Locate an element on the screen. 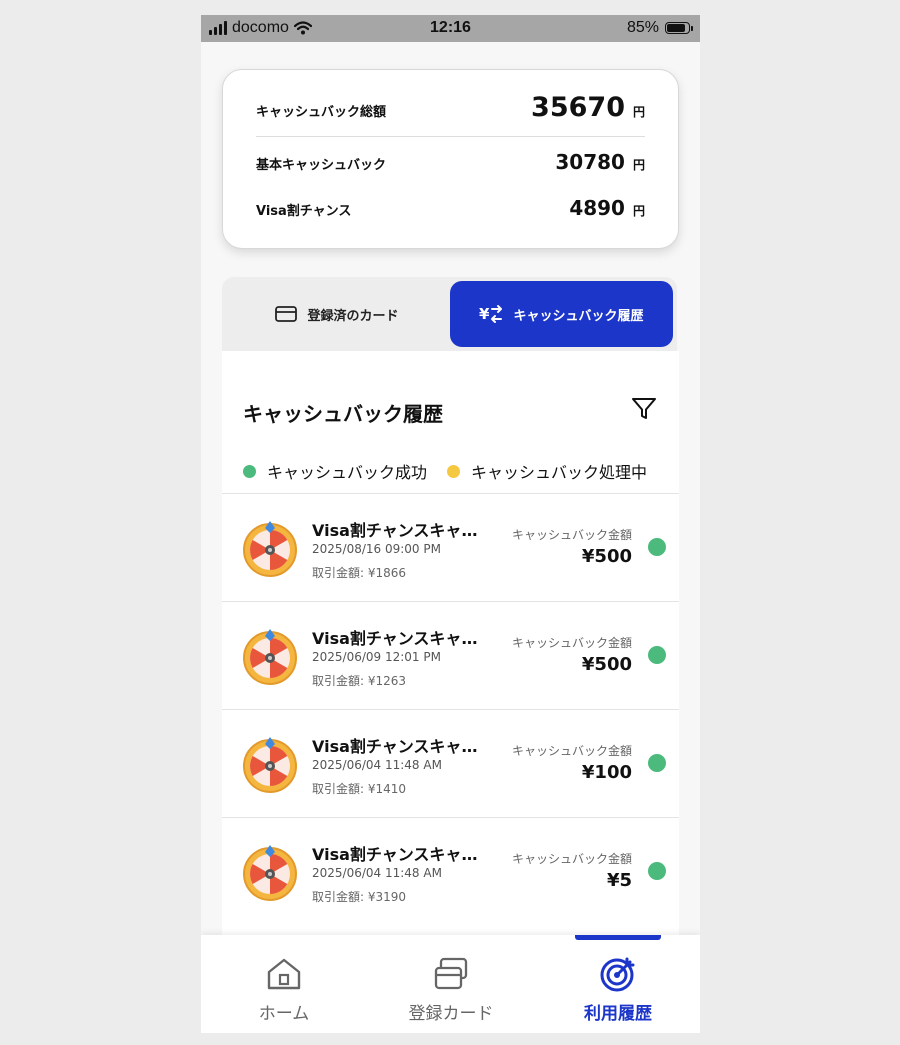  history-title: キャッシュバック履歴 is located at coordinates (343, 414).